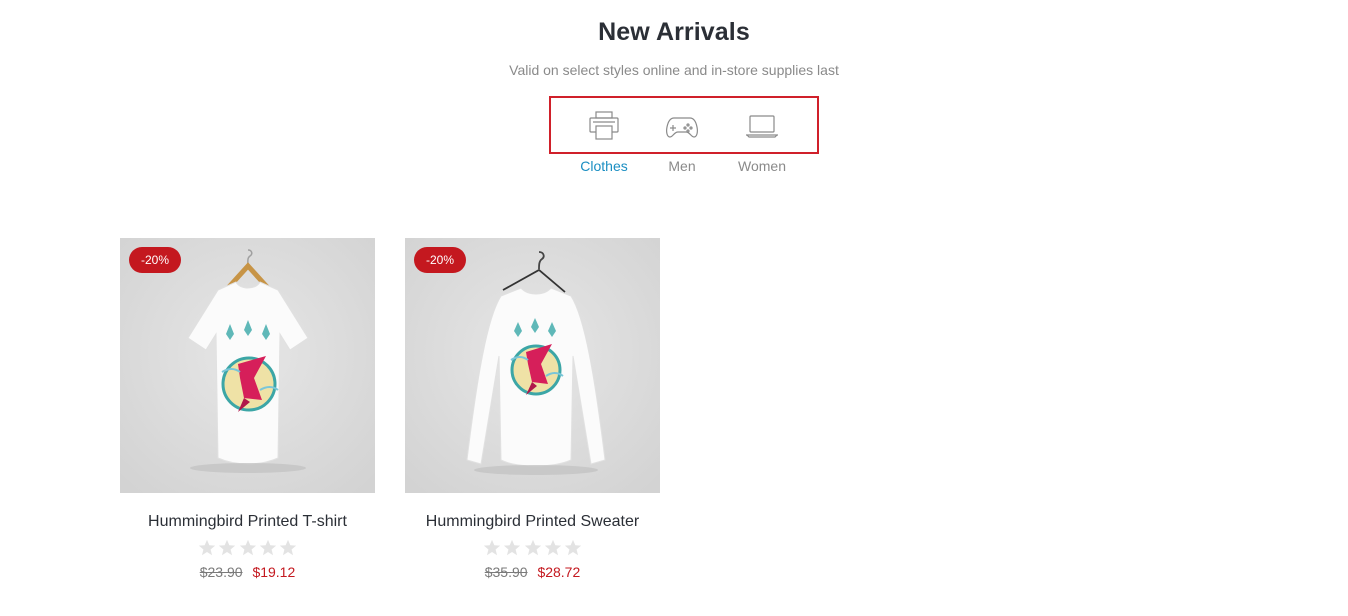 Image resolution: width=1348 pixels, height=616 pixels. Describe the element at coordinates (762, 144) in the screenshot. I see `tab-women: Women` at that location.